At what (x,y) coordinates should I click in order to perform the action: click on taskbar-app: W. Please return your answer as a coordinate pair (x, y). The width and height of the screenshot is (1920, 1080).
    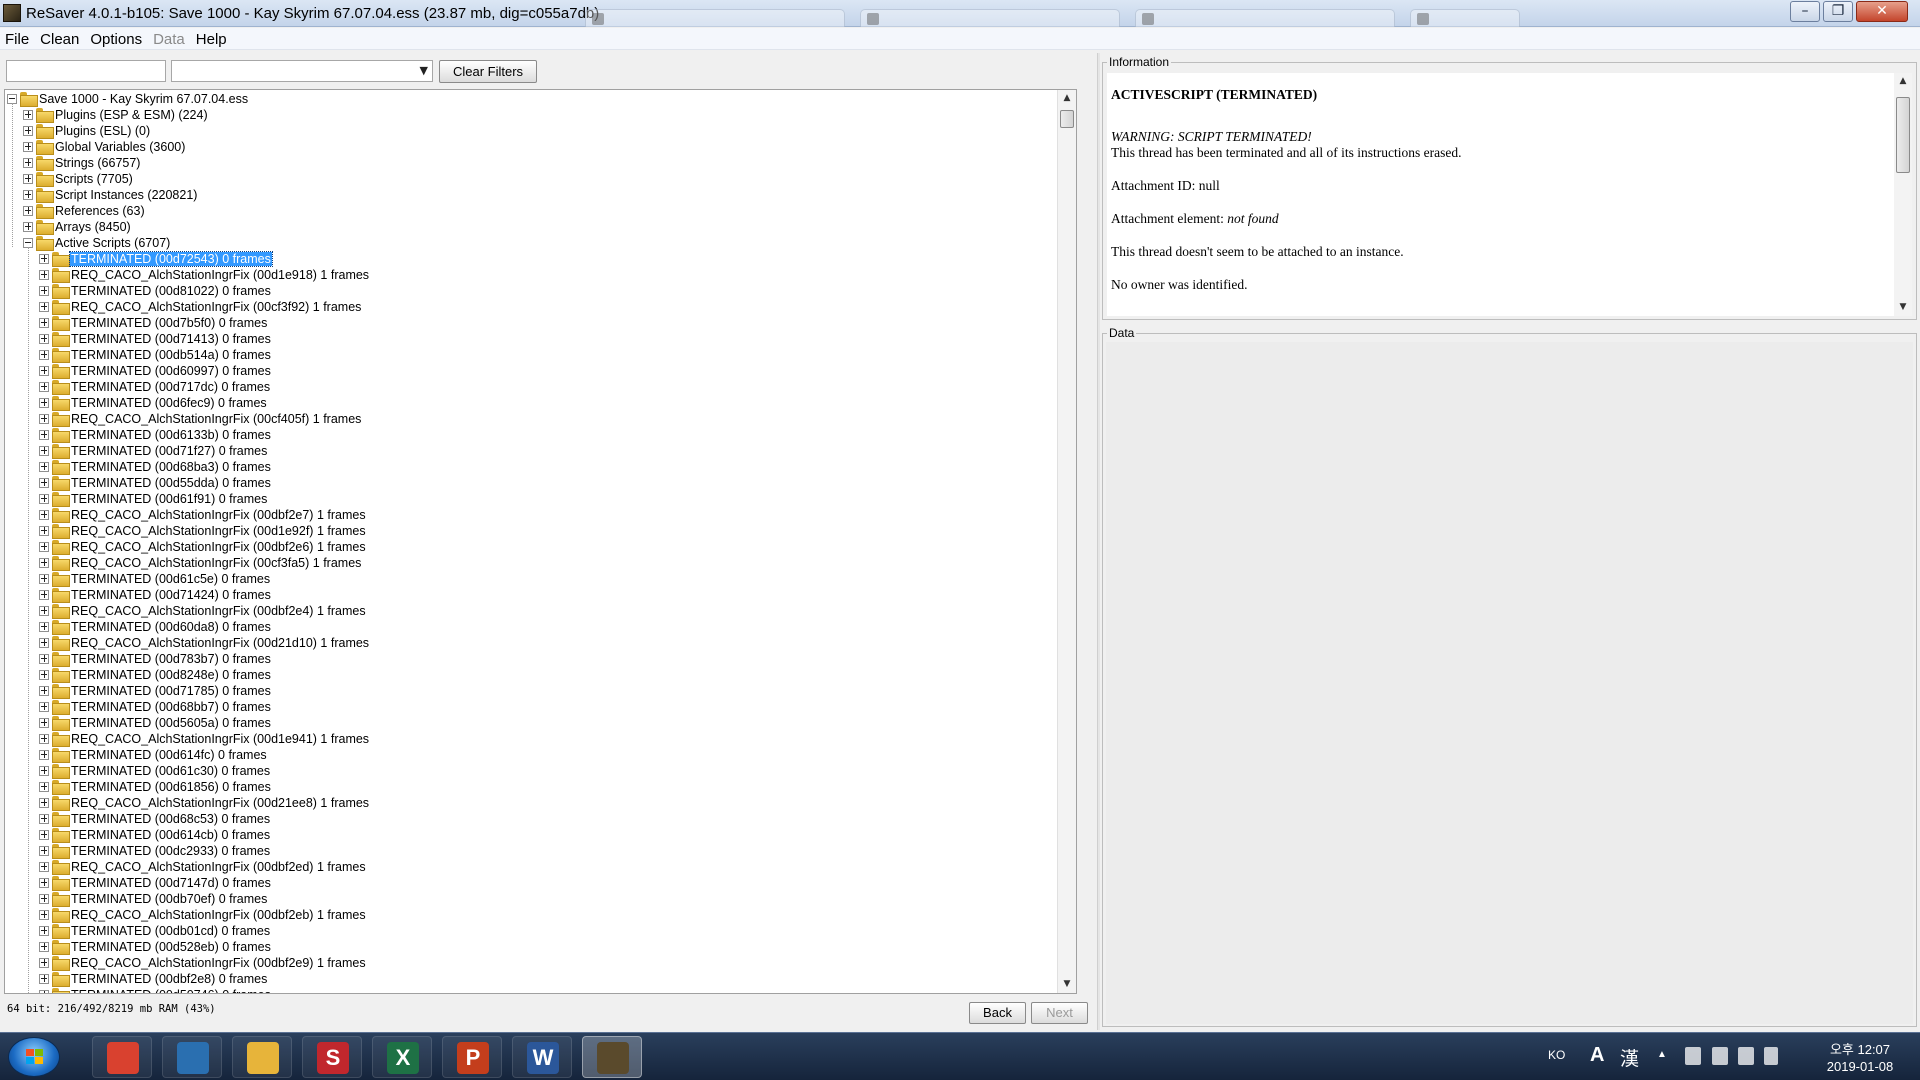
    Looking at the image, I should click on (542, 1057).